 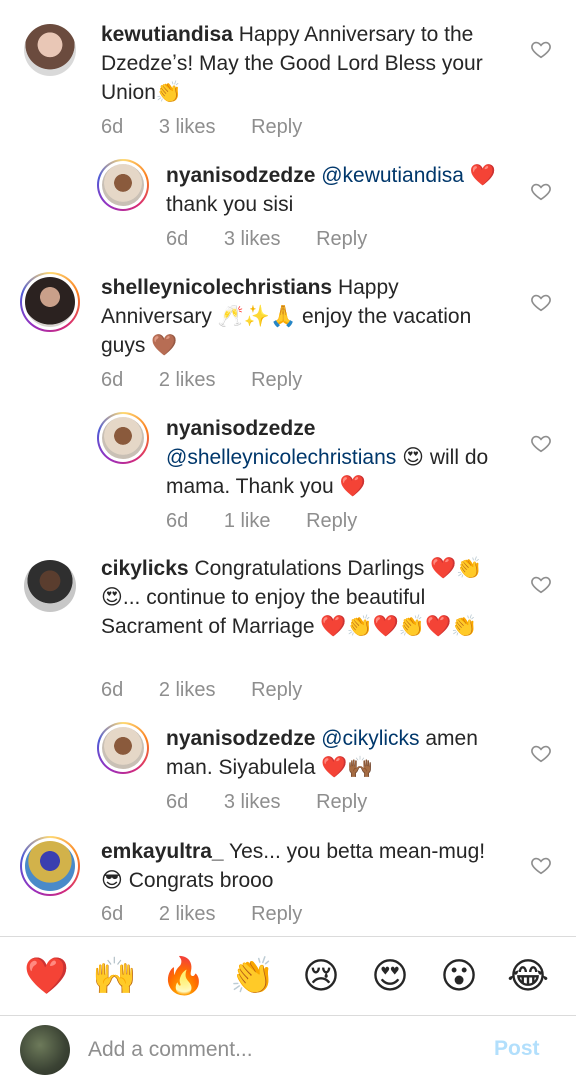 What do you see at coordinates (392, 175) in the screenshot?
I see `mention-link: @kewutiandisa` at bounding box center [392, 175].